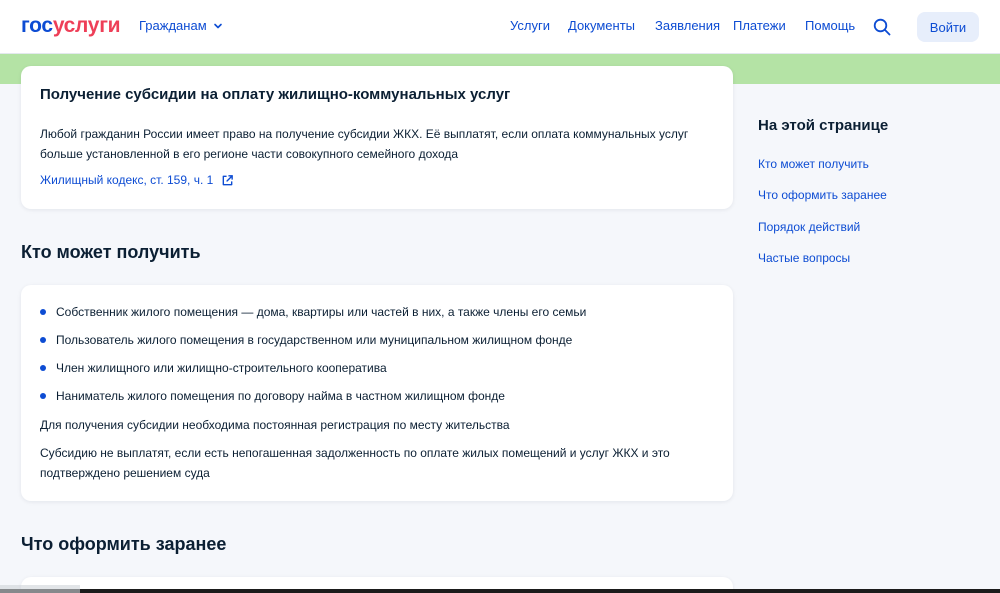  Describe the element at coordinates (124, 544) in the screenshot. I see `section-title-prepare: Что оформить заранее` at that location.